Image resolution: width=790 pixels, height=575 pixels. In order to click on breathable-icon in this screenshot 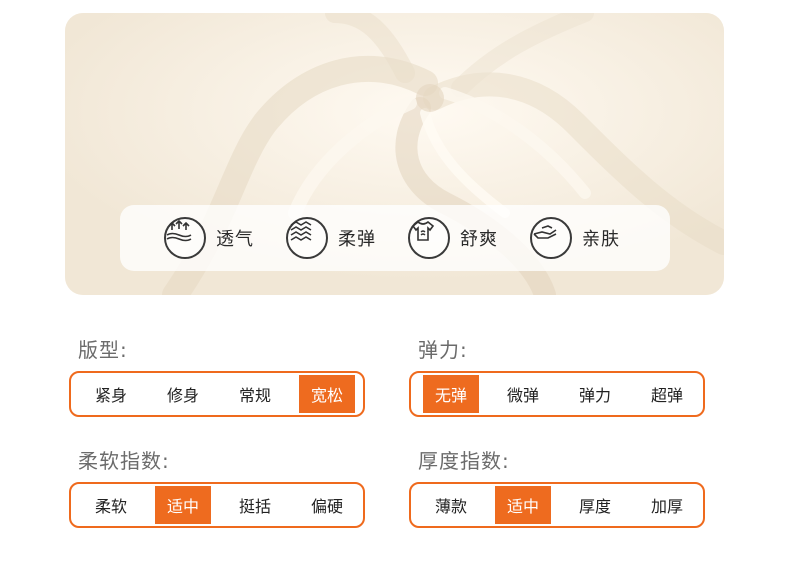, I will do `click(185, 238)`.